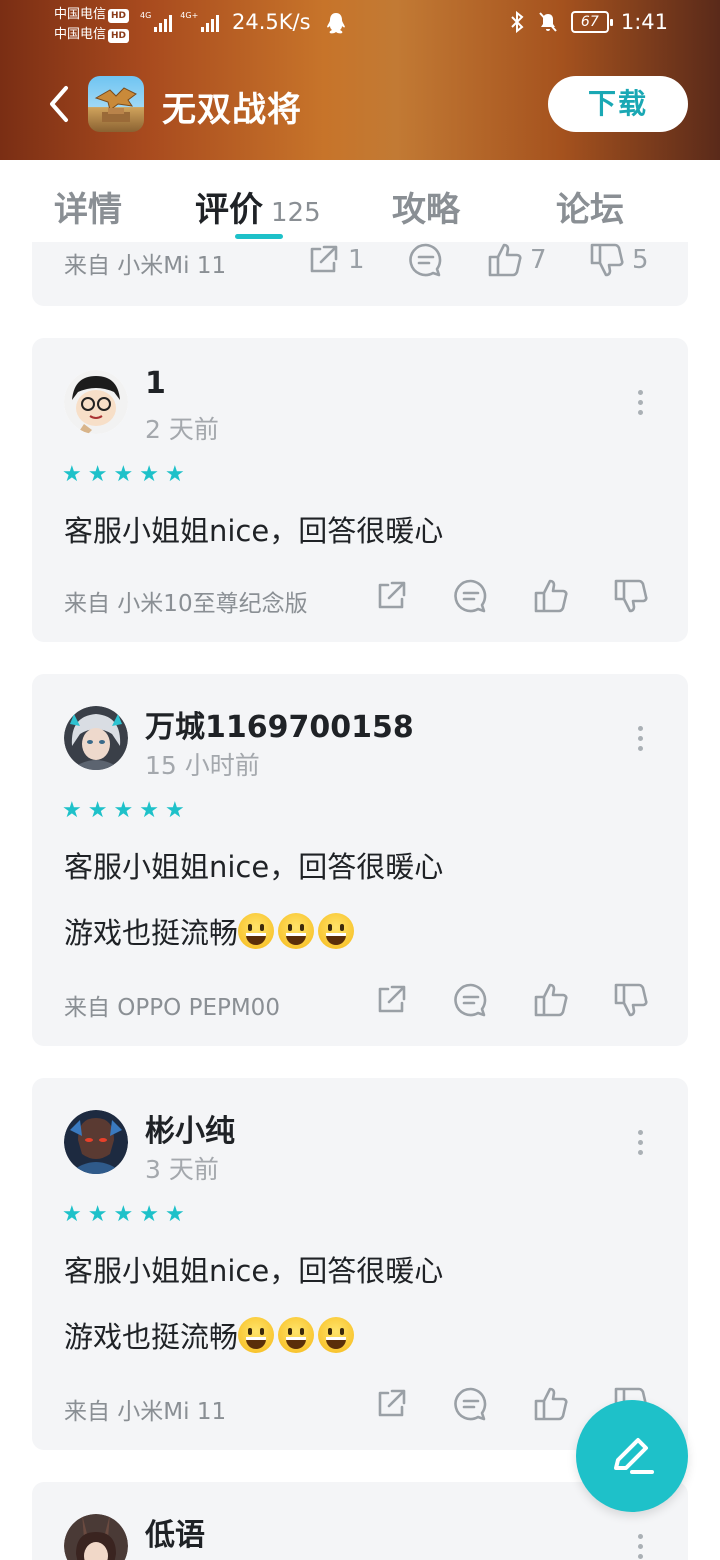  I want to click on tab-details: 详情, so click(88, 206).